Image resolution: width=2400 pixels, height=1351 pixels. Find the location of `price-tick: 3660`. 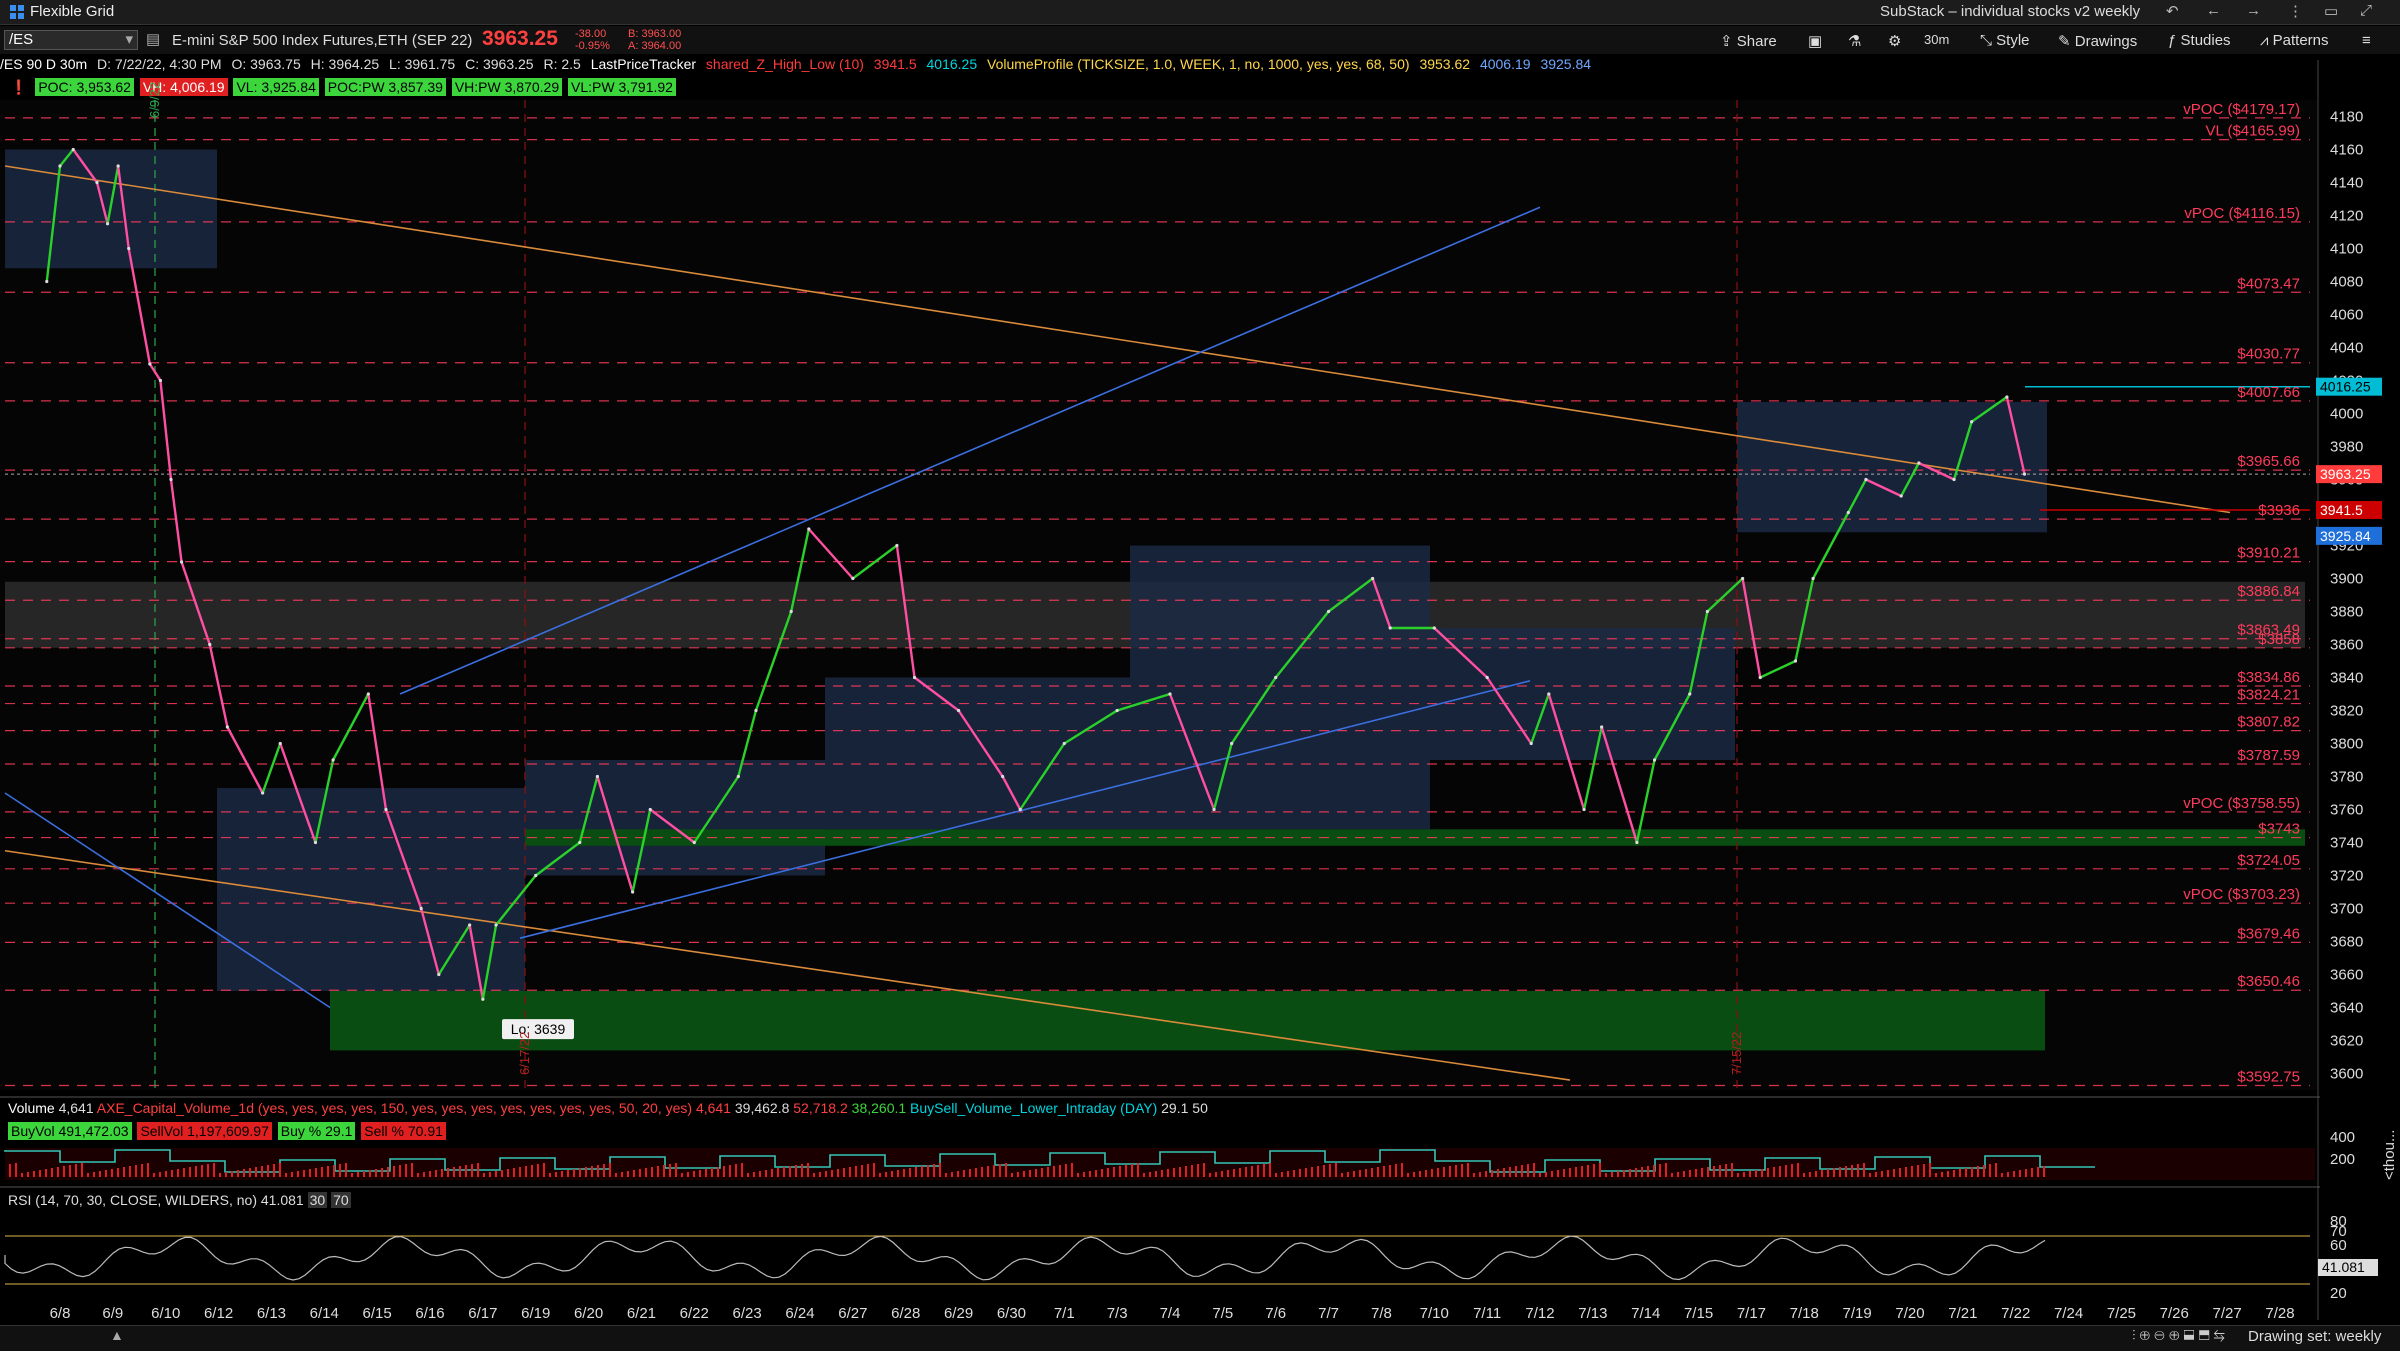

price-tick: 3660 is located at coordinates (2346, 975).